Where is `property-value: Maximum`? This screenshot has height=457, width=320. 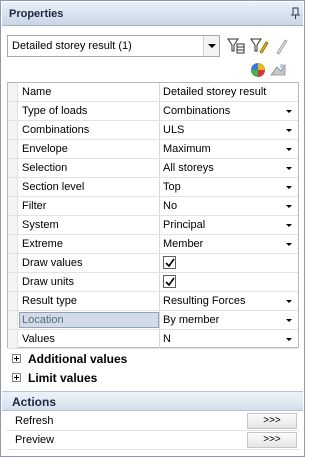 property-value: Maximum is located at coordinates (187, 149).